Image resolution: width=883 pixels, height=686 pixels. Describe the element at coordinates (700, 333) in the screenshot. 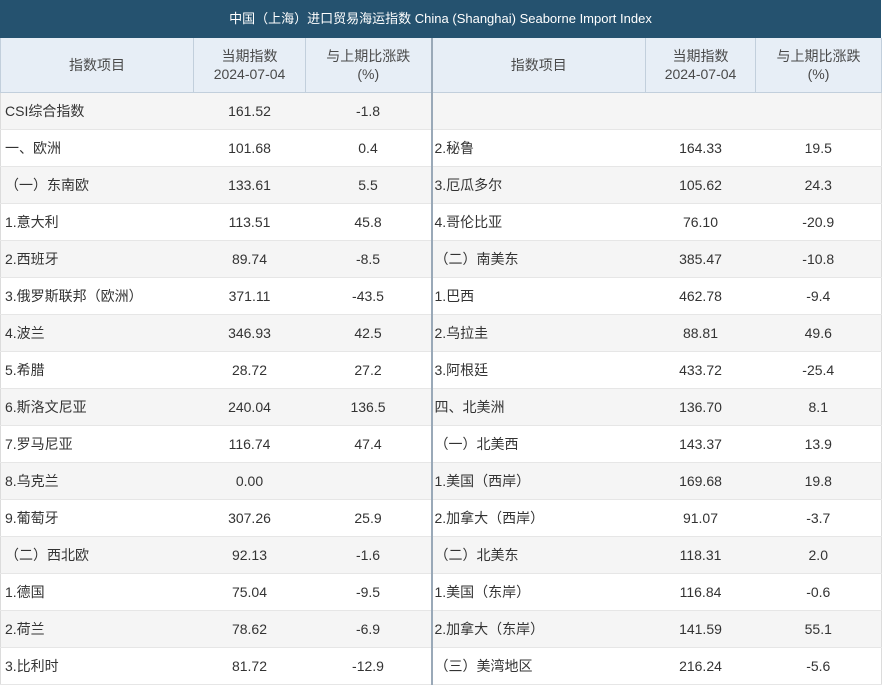

I see `row-right-index: 88.81` at that location.